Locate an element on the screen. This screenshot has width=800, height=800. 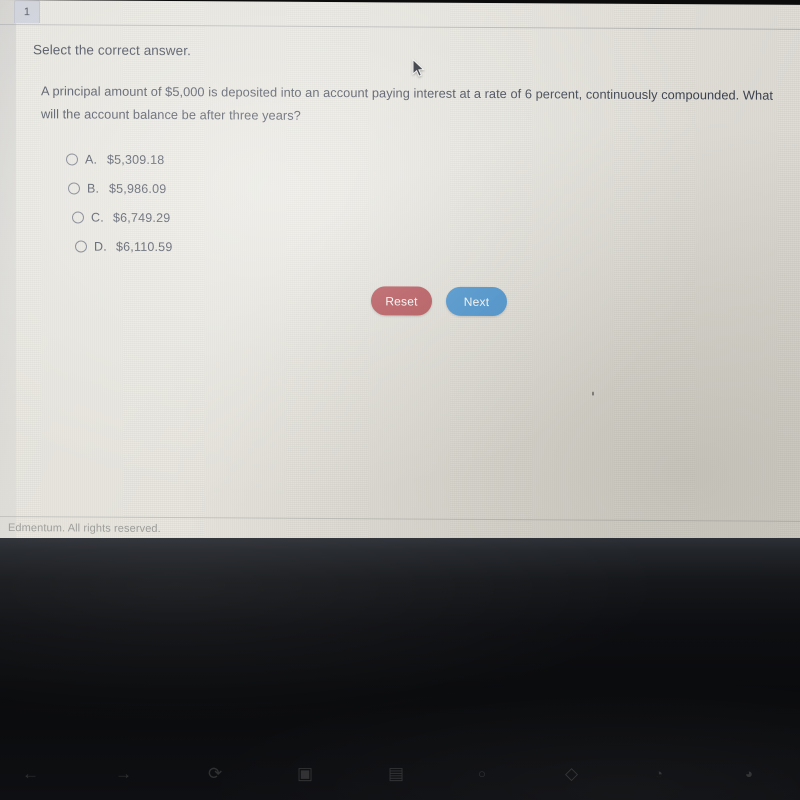
instruction-text: Select the correct answer. is located at coordinates (112, 50).